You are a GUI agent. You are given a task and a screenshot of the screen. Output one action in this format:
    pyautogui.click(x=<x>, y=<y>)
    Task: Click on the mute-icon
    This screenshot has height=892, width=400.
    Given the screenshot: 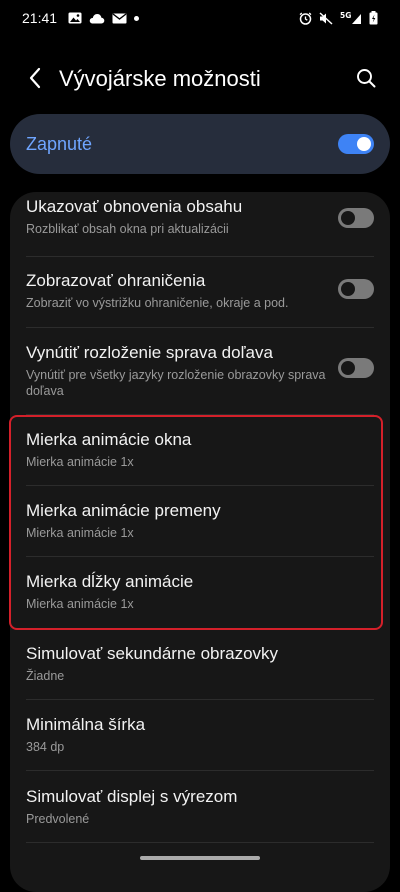 What is the action you would take?
    pyautogui.click(x=326, y=18)
    